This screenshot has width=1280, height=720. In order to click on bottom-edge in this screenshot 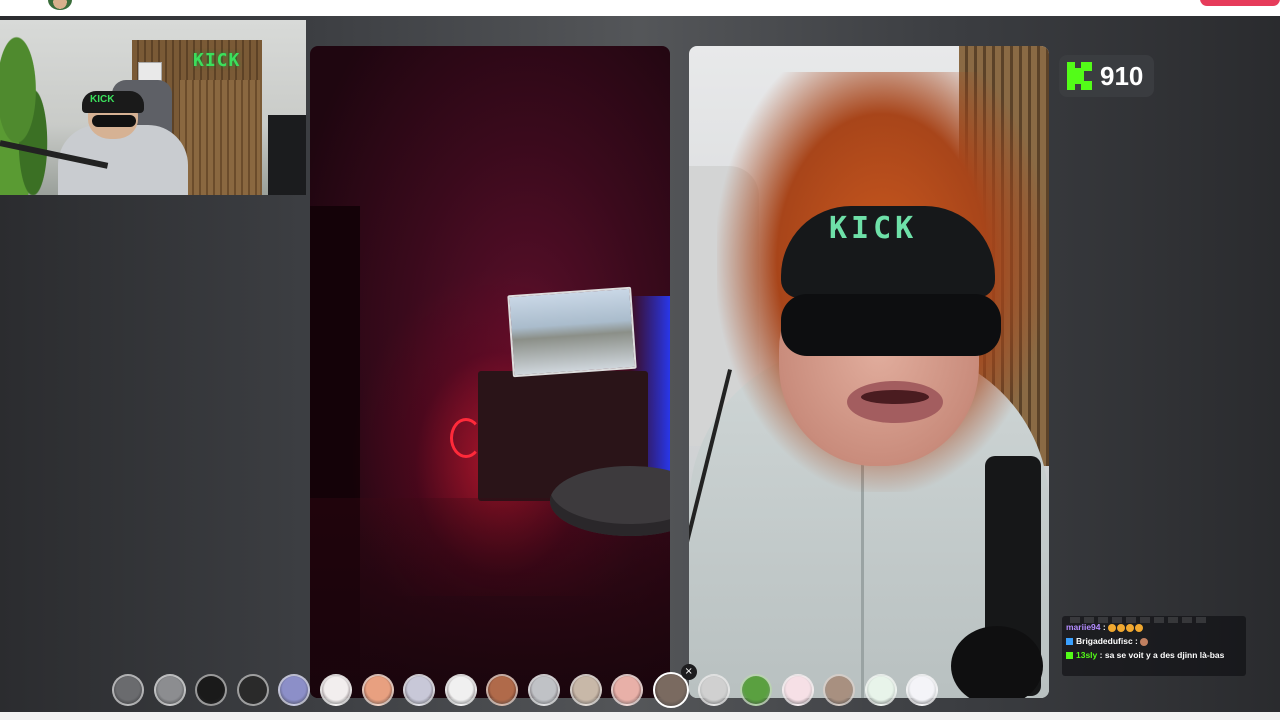, I will do `click(640, 716)`.